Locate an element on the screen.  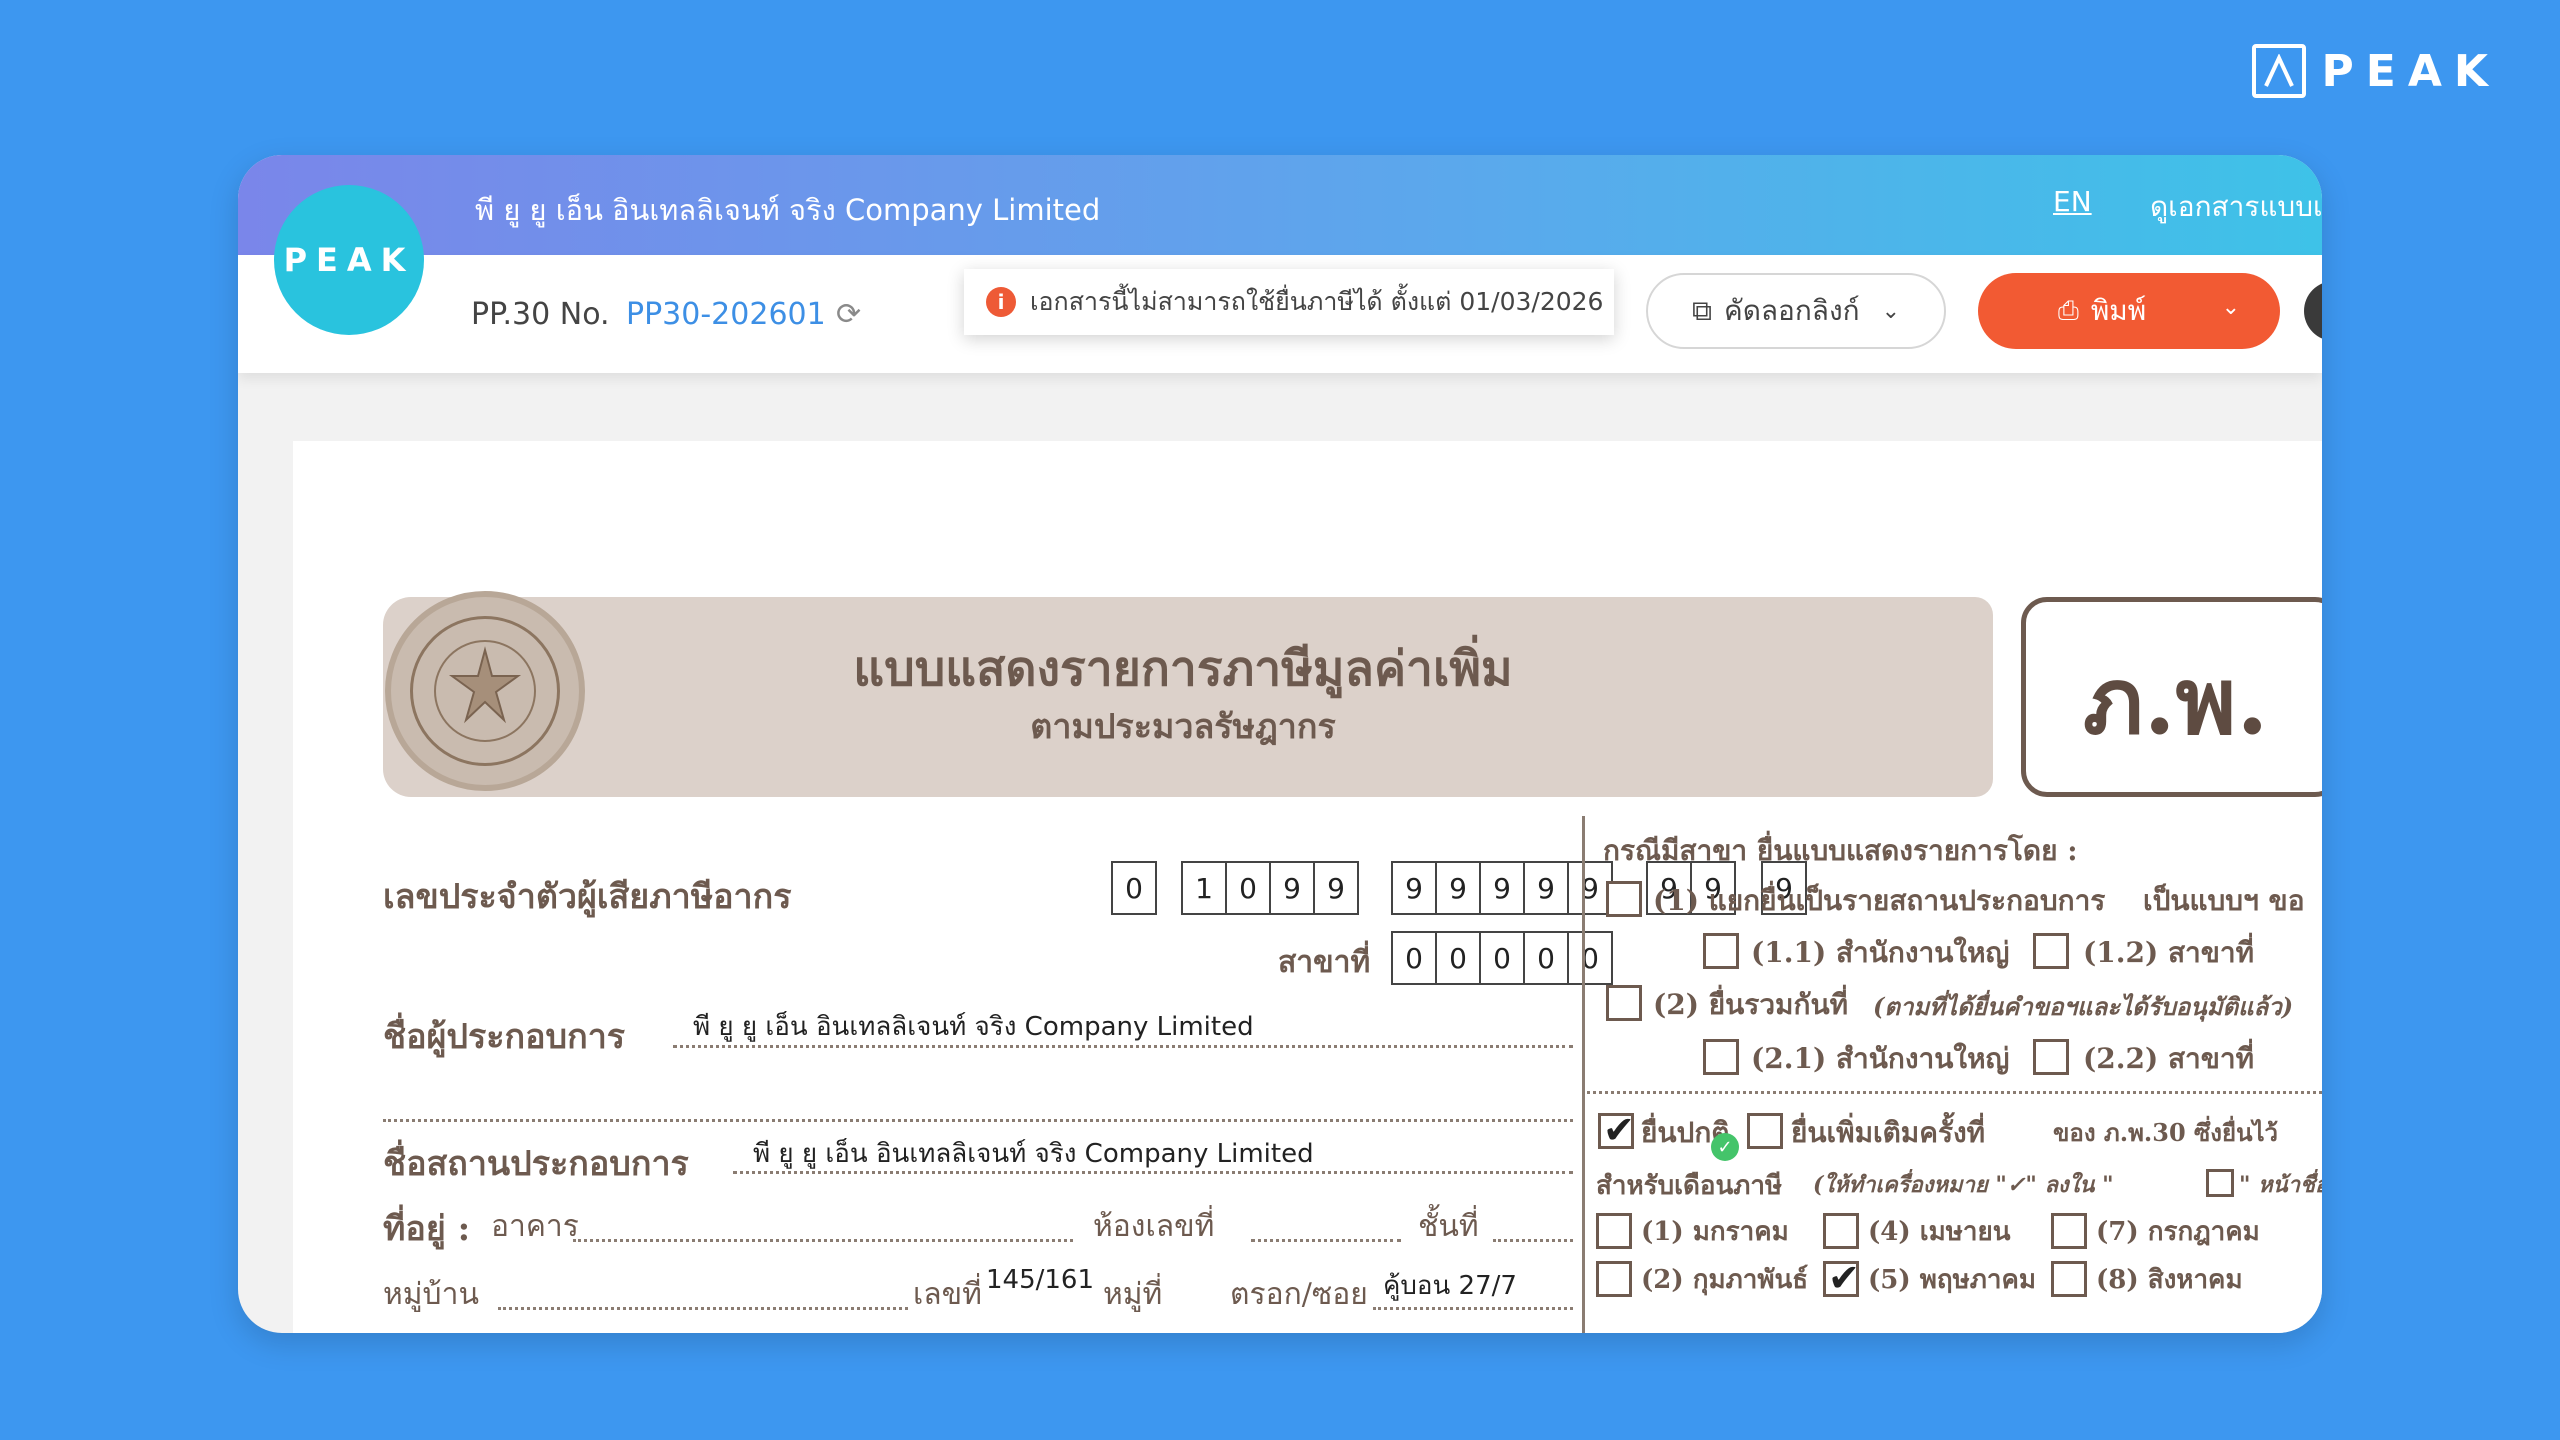
logo-text: PEAK is located at coordinates (349, 260).